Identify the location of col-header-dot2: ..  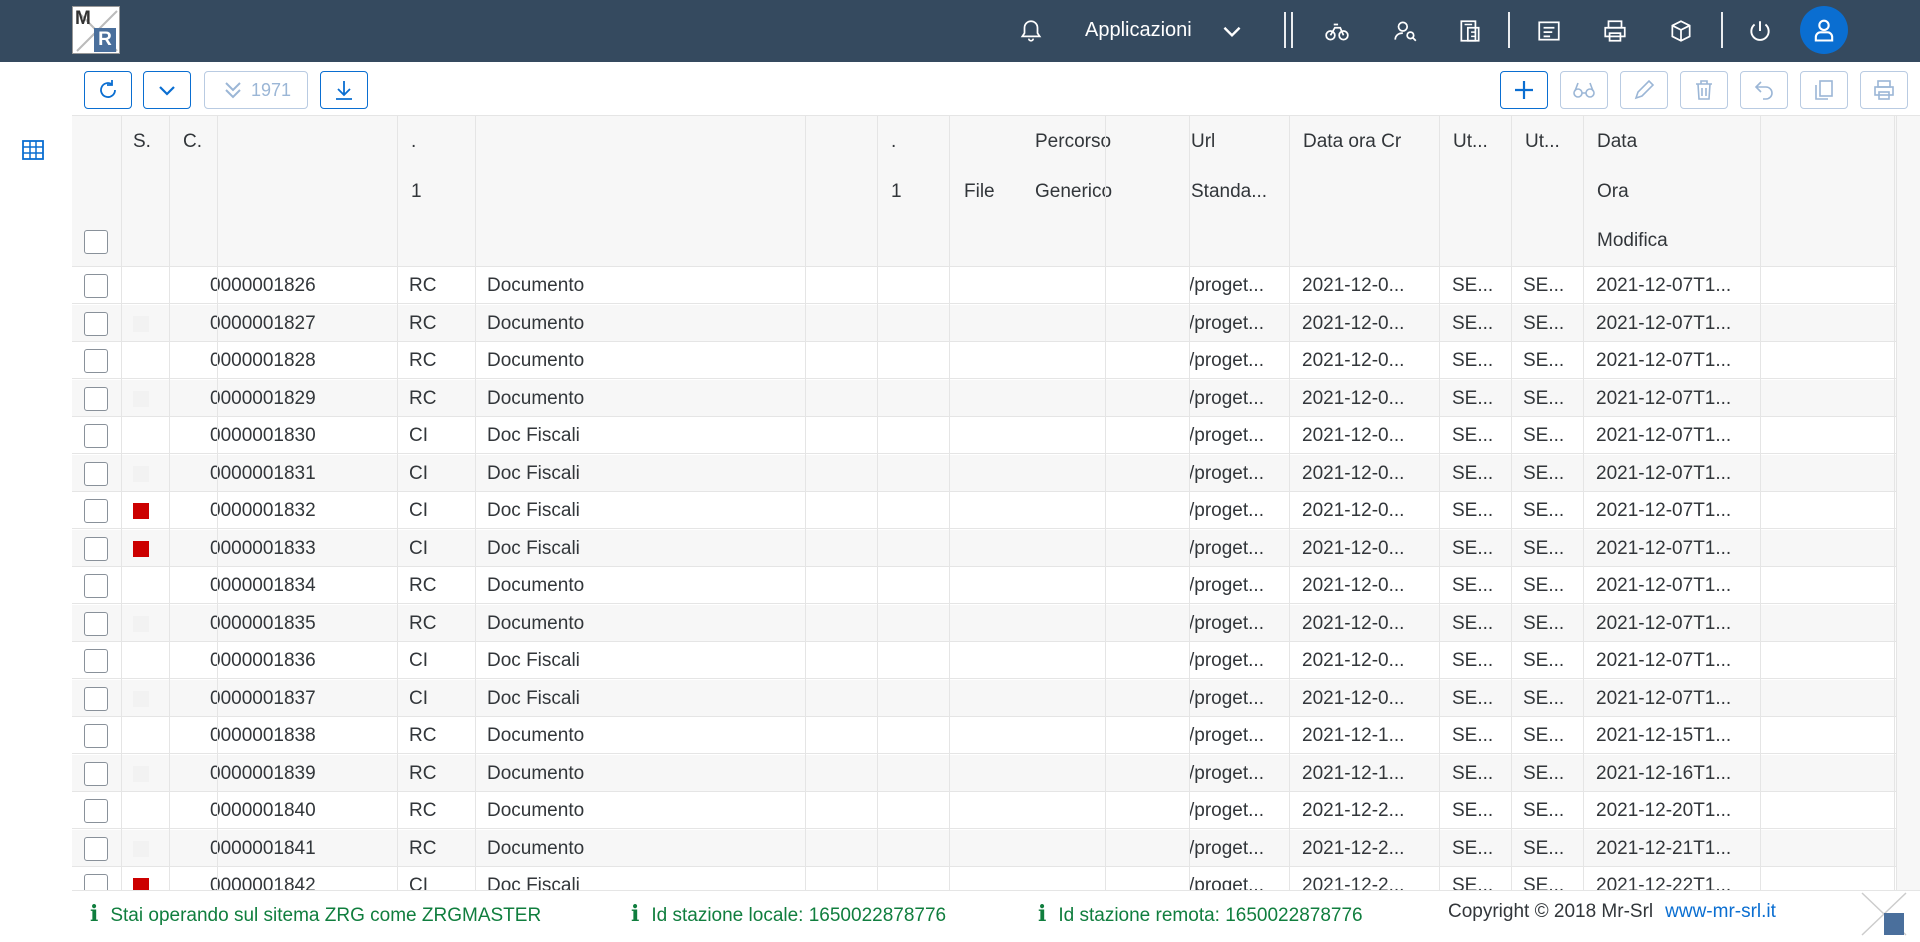
(893, 142).